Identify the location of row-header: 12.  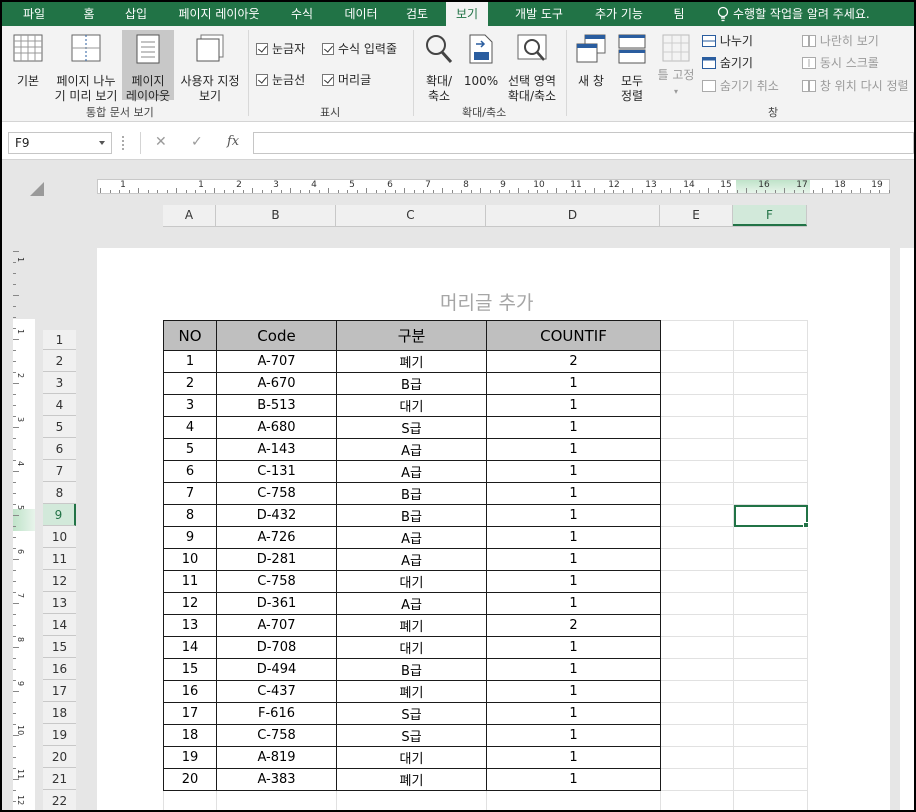
(59, 581).